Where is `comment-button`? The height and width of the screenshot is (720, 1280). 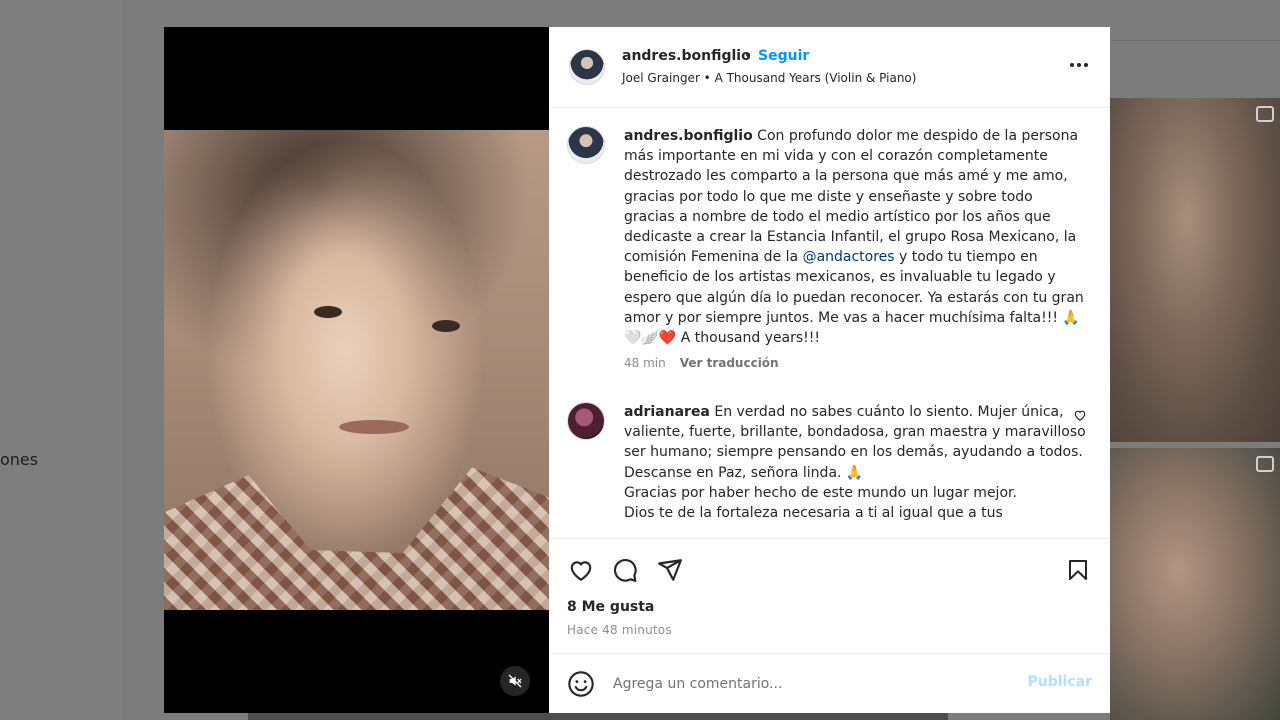 comment-button is located at coordinates (625, 570).